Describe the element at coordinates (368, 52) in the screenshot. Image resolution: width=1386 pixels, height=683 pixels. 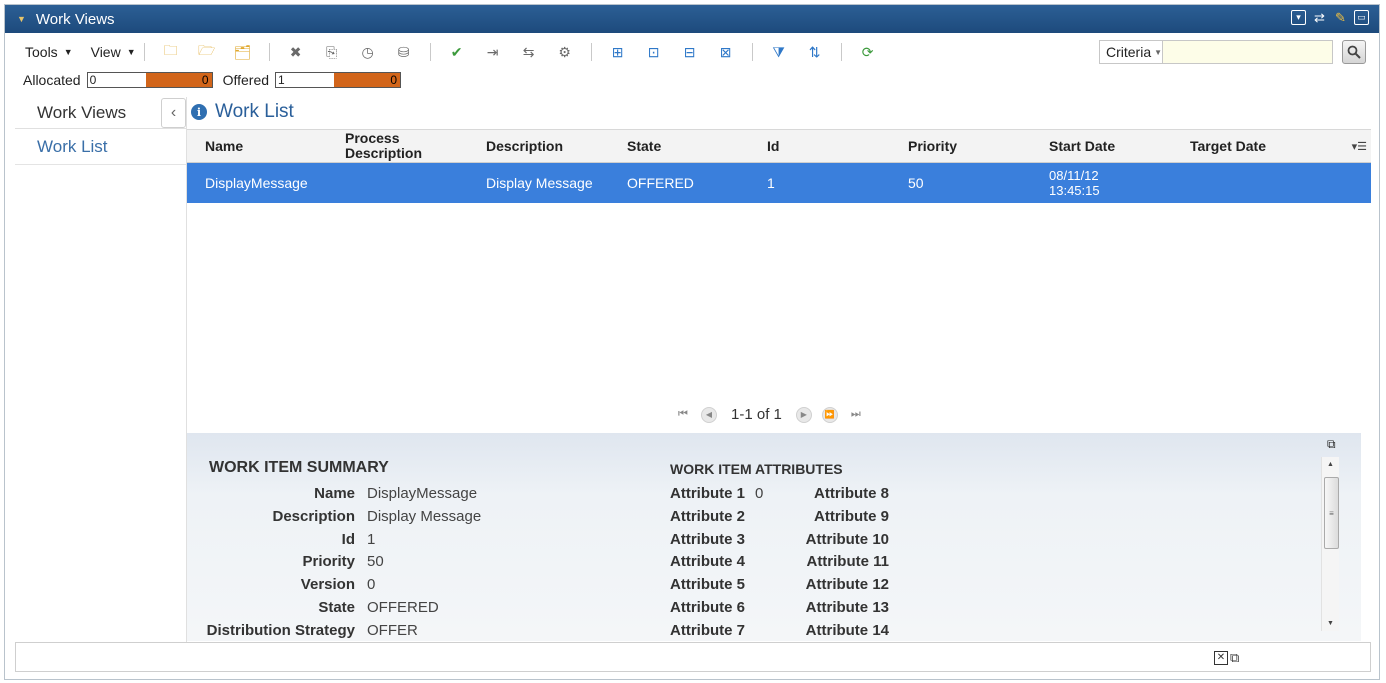
I see `timer-icon: ◷` at that location.